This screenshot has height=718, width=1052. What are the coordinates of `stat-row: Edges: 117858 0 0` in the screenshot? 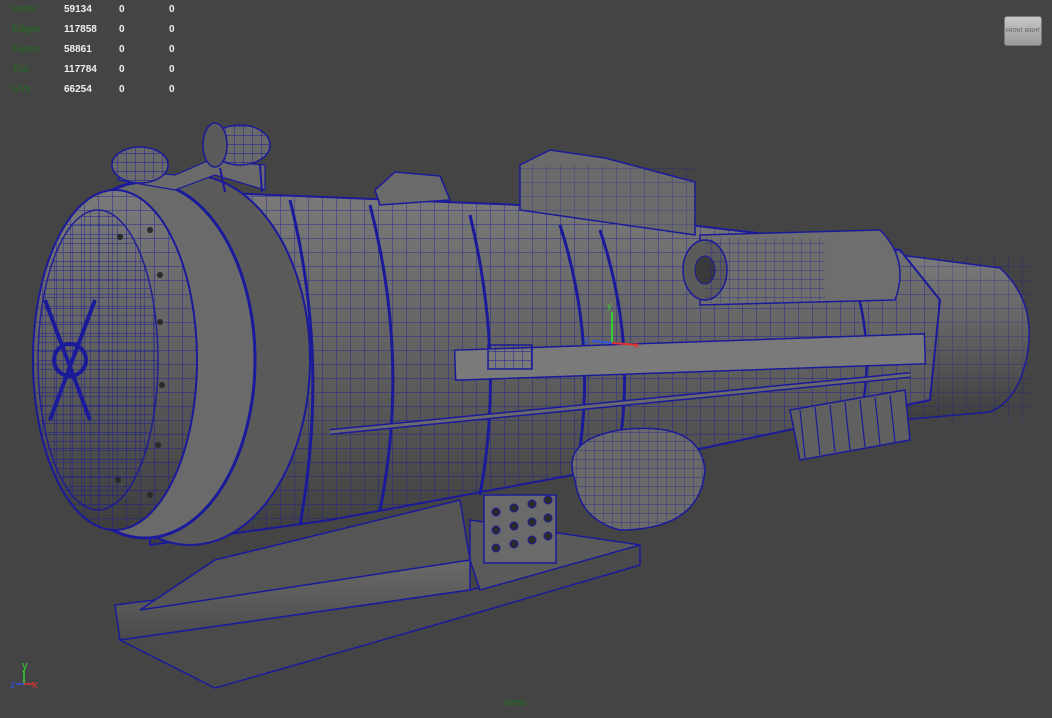 It's located at (100, 30).